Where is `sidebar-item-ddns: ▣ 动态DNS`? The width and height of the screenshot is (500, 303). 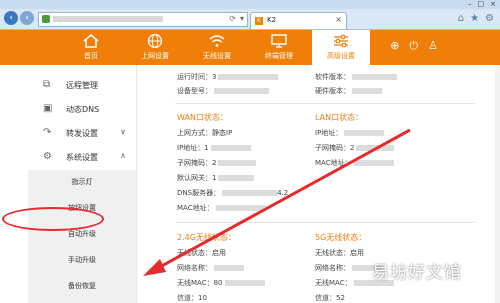 sidebar-item-ddns: ▣ 动态DNS is located at coordinates (82, 109).